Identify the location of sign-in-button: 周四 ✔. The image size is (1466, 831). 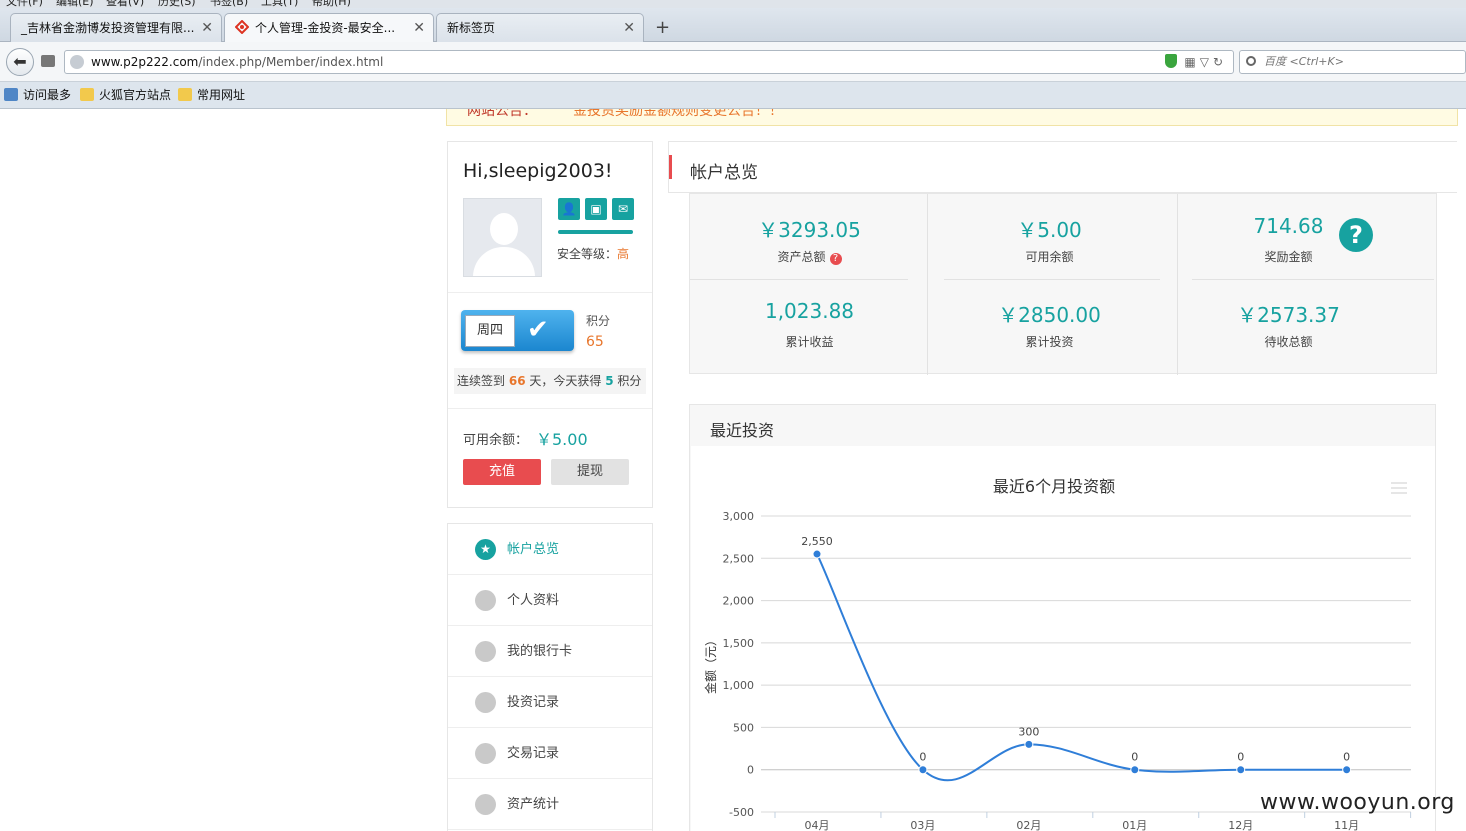
(517, 330).